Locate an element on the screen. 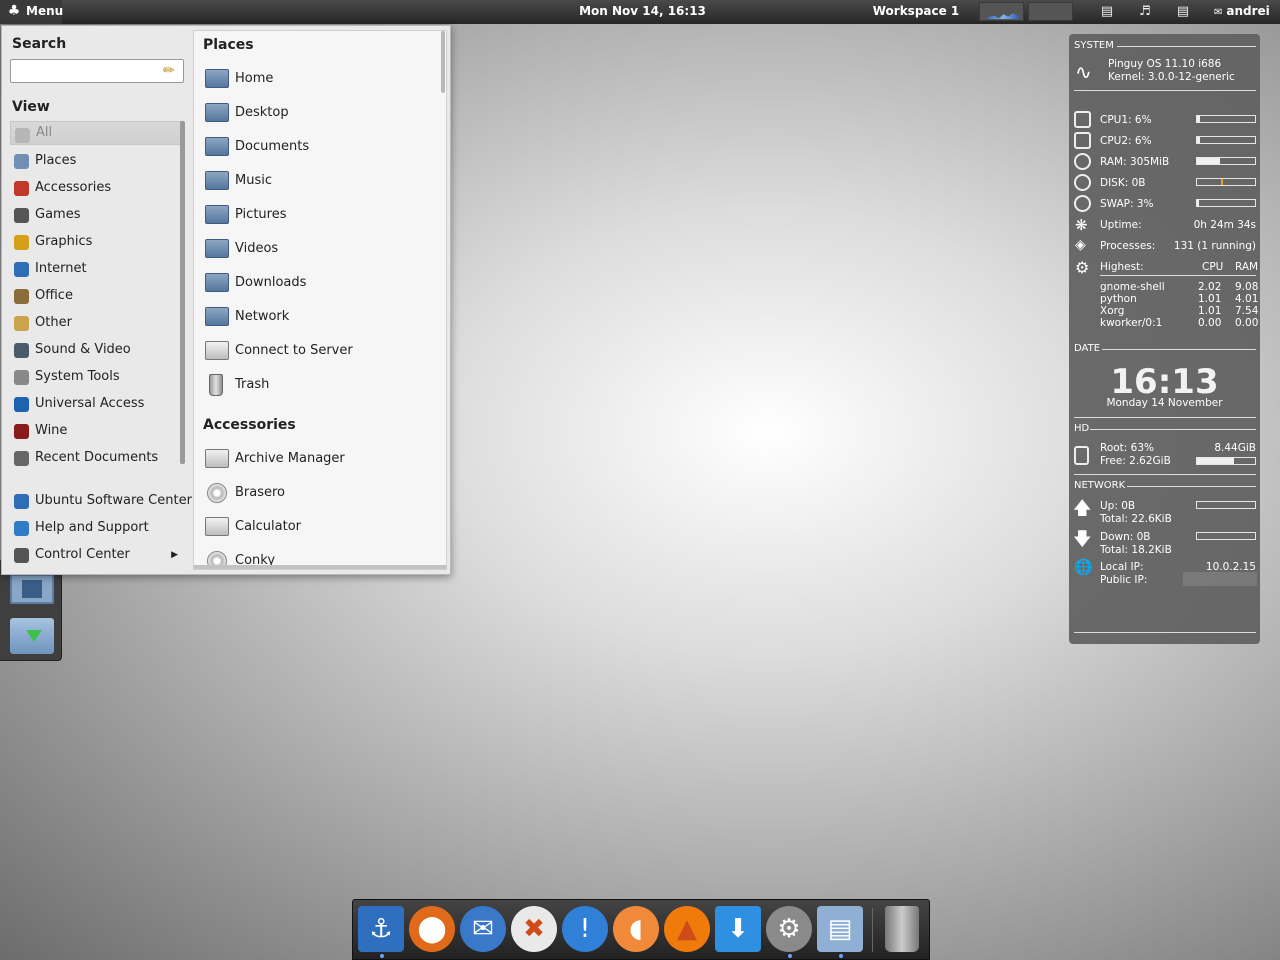  search-input is located at coordinates (97, 71).